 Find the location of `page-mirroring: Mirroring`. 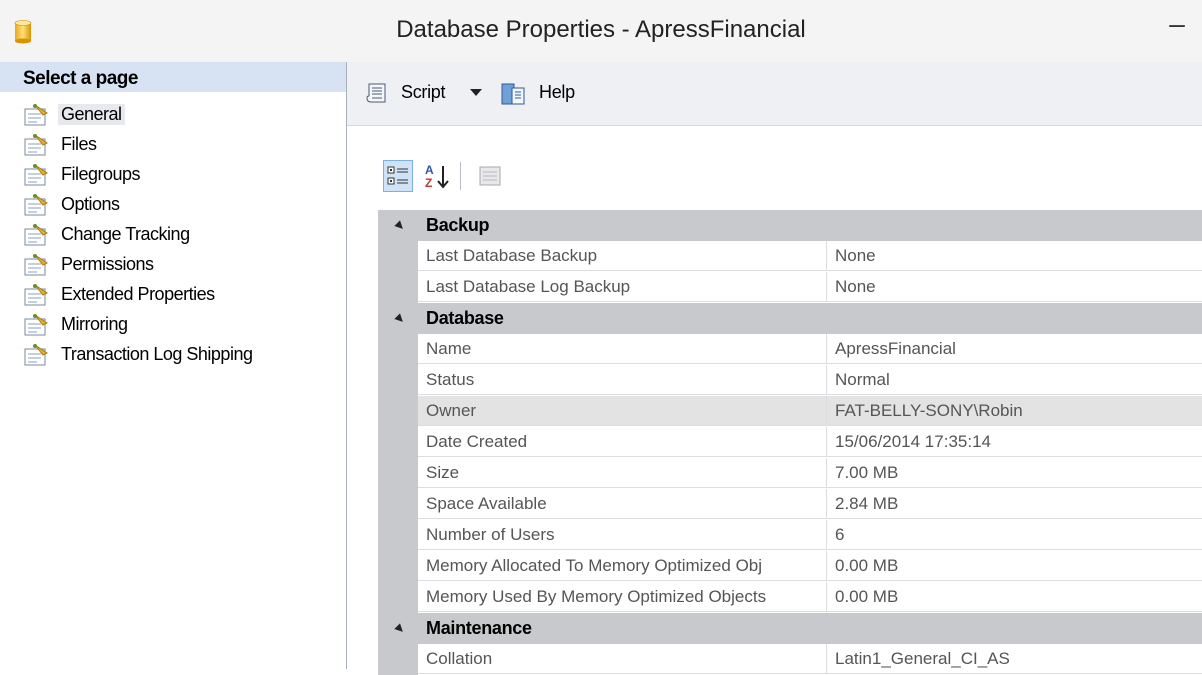

page-mirroring: Mirroring is located at coordinates (183, 325).